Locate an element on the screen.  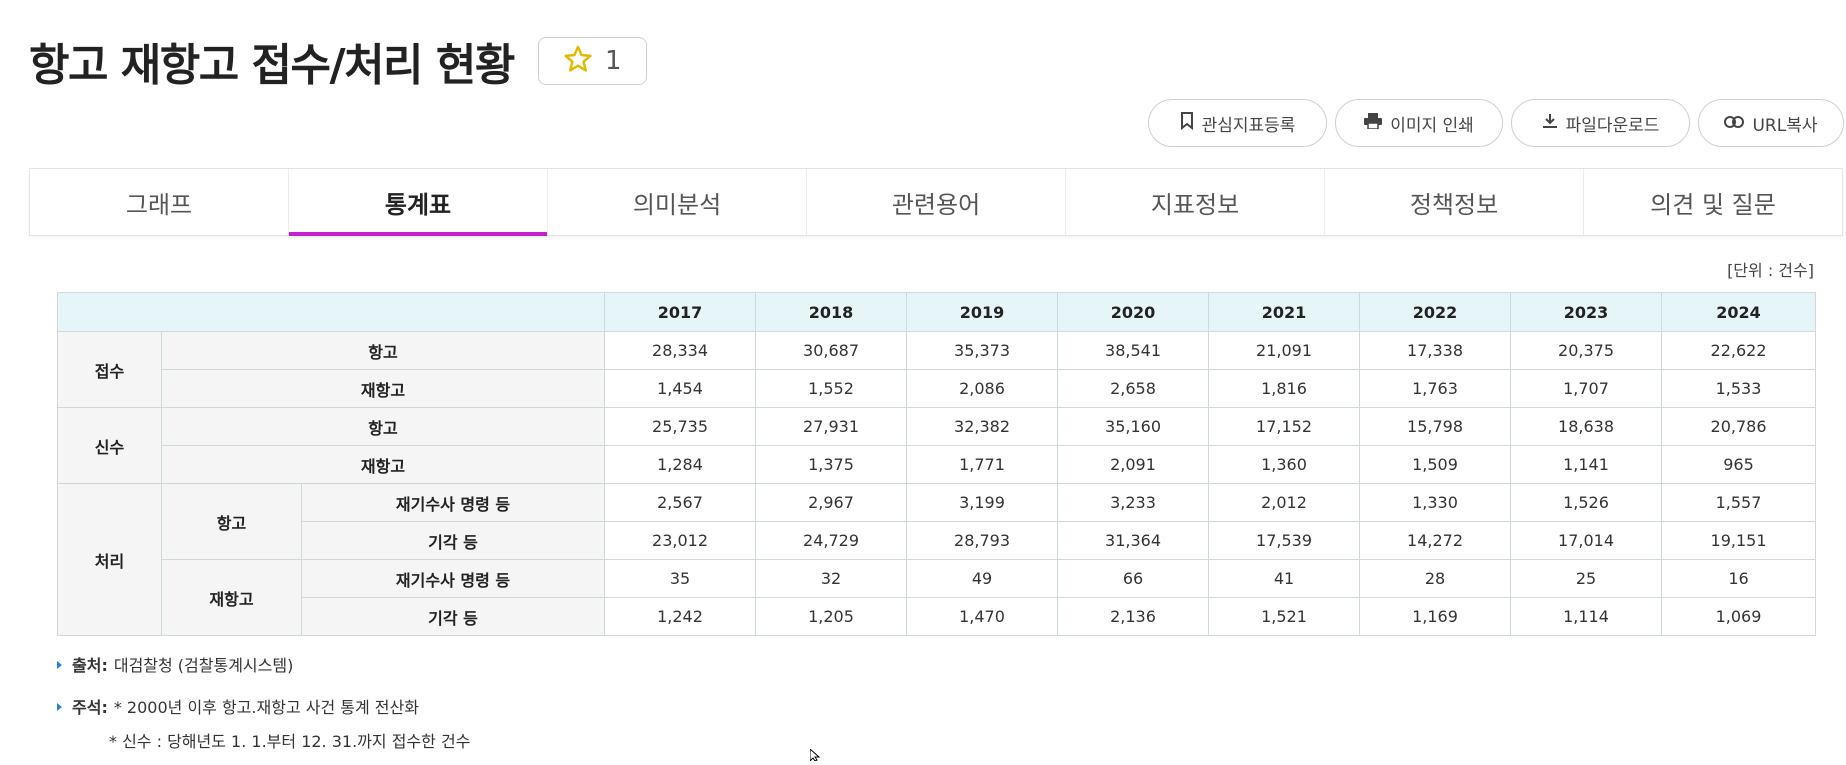
table-cell: 17,338 is located at coordinates (1435, 350).